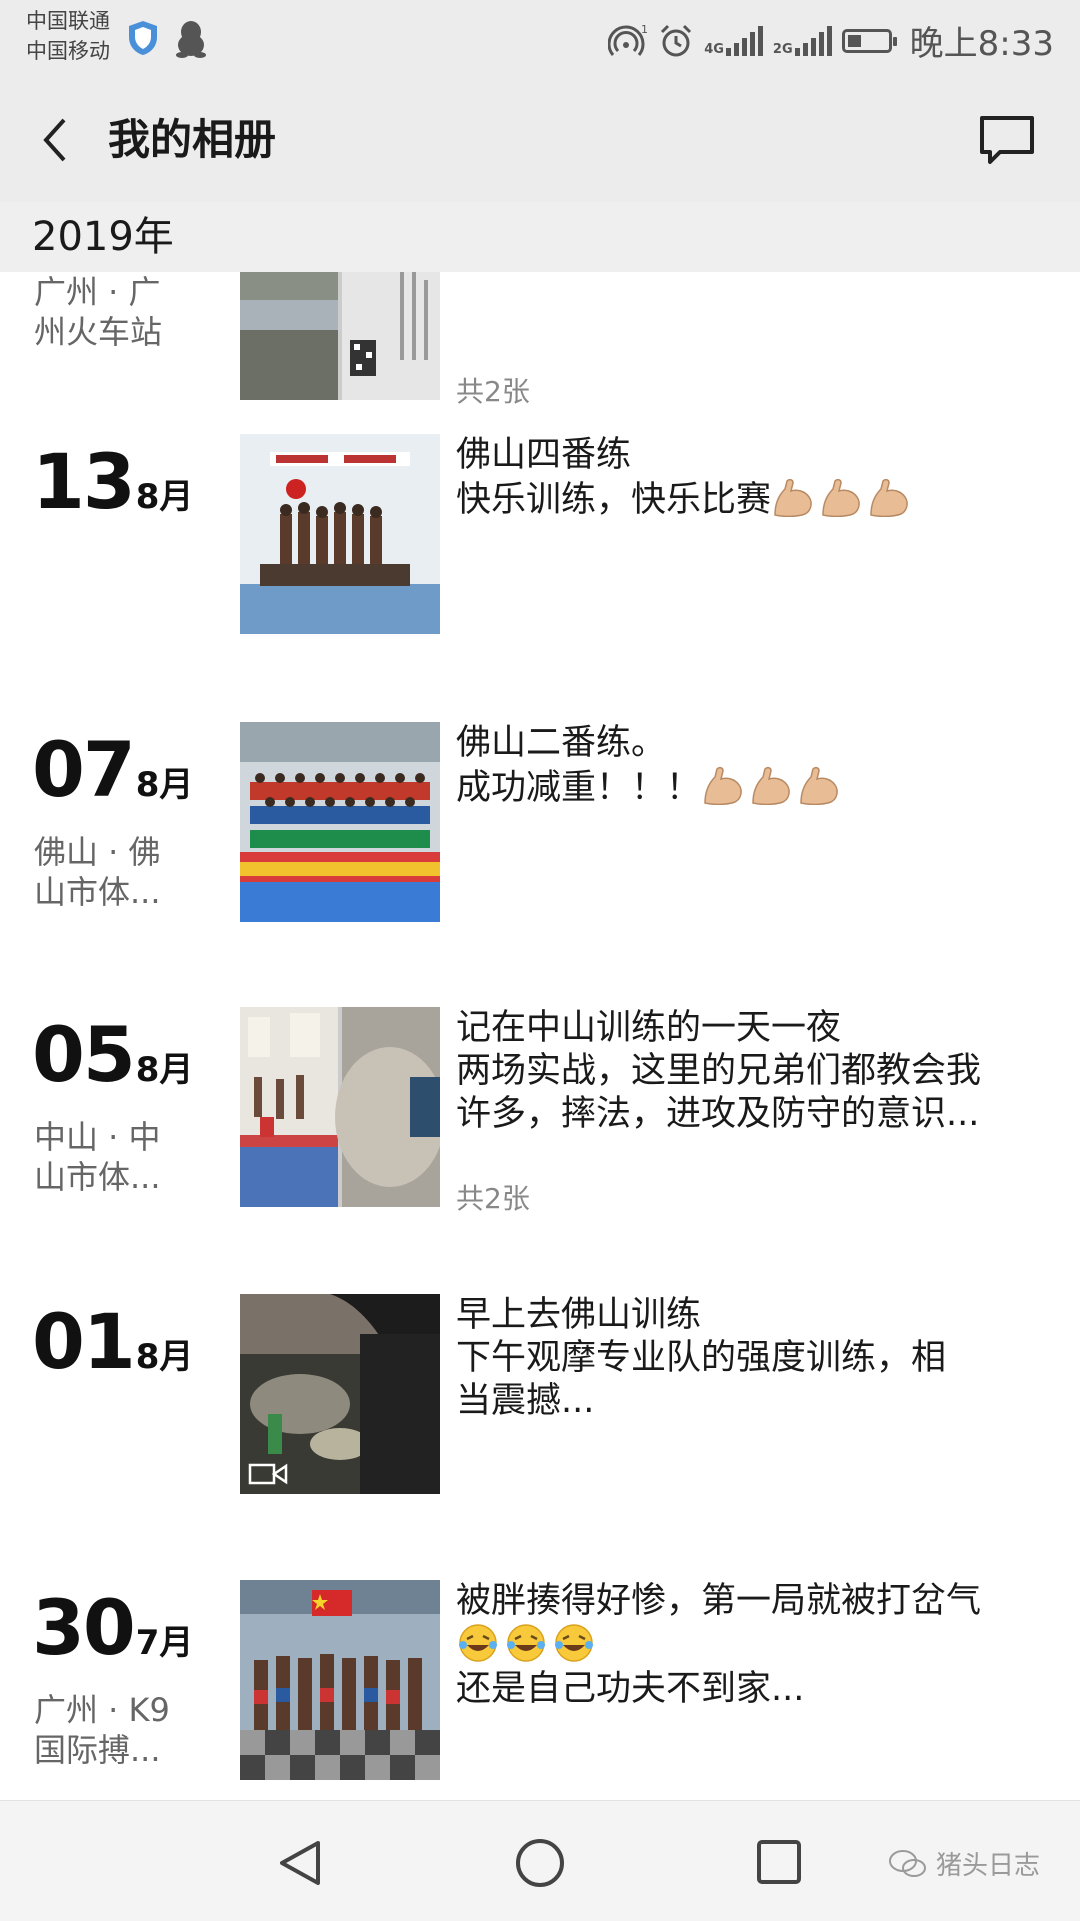  I want to click on hotspot-icon: 1, so click(628, 39).